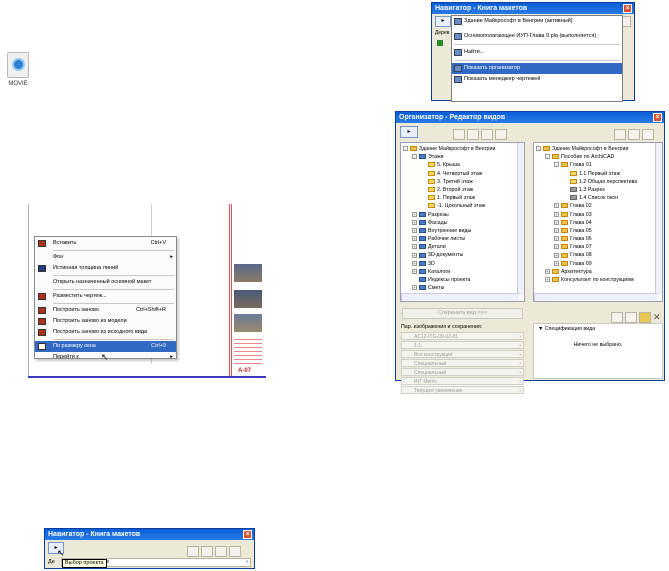 This screenshot has height=571, width=669. I want to click on tree-item: 1. Первый этаж, so click(463, 198).